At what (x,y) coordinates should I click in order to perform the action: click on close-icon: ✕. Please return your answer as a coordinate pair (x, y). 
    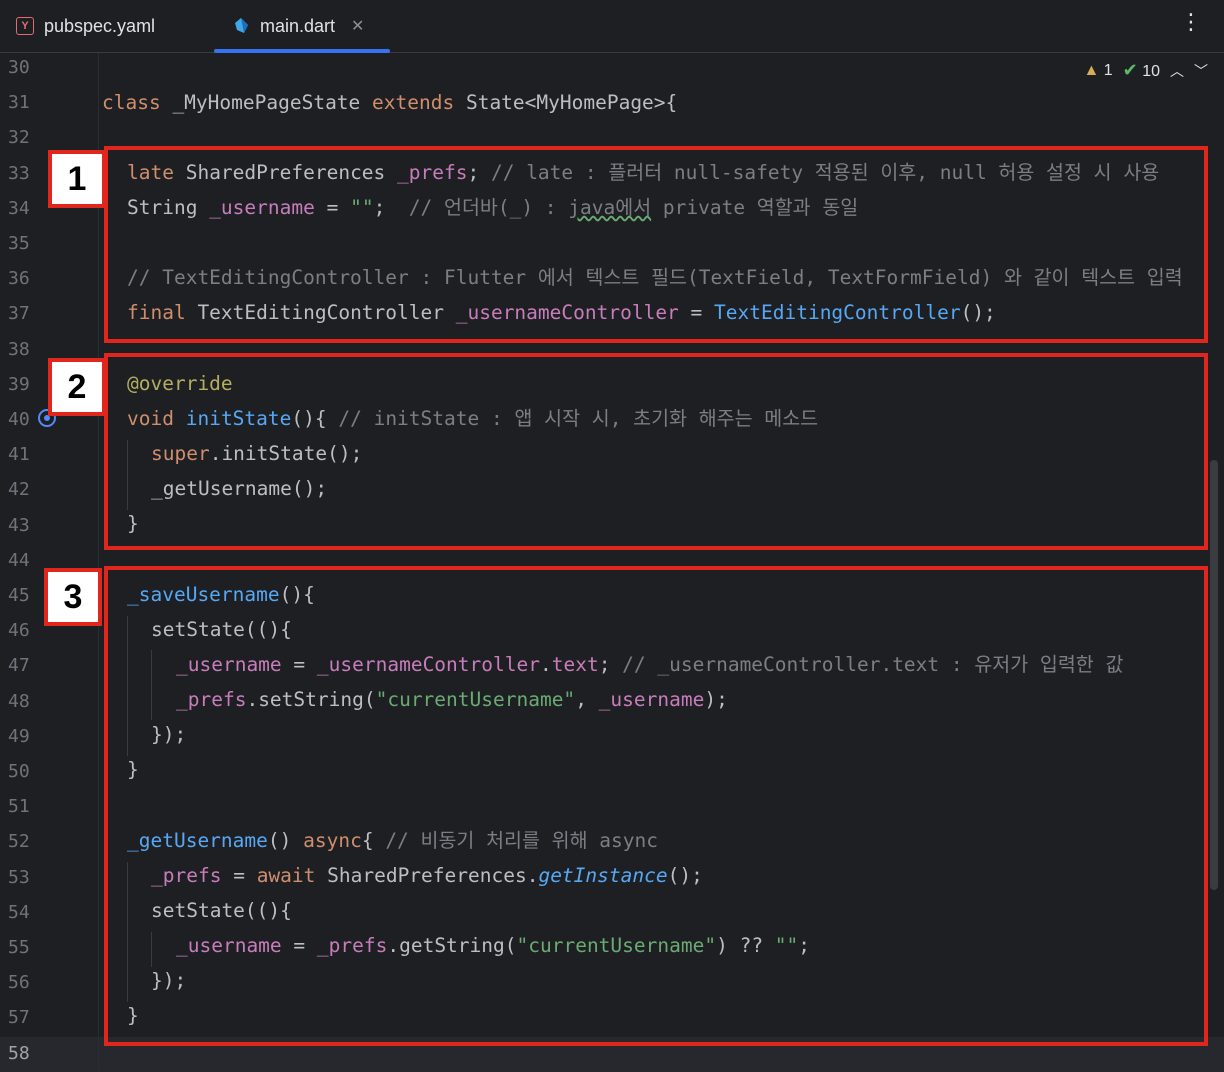
    Looking at the image, I should click on (357, 26).